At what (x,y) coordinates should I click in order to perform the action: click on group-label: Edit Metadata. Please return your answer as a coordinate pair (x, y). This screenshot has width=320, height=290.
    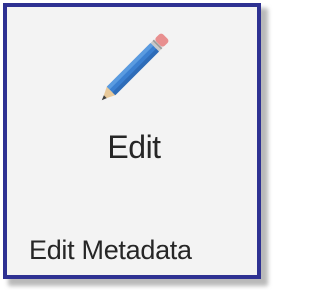
    Looking at the image, I should click on (110, 250).